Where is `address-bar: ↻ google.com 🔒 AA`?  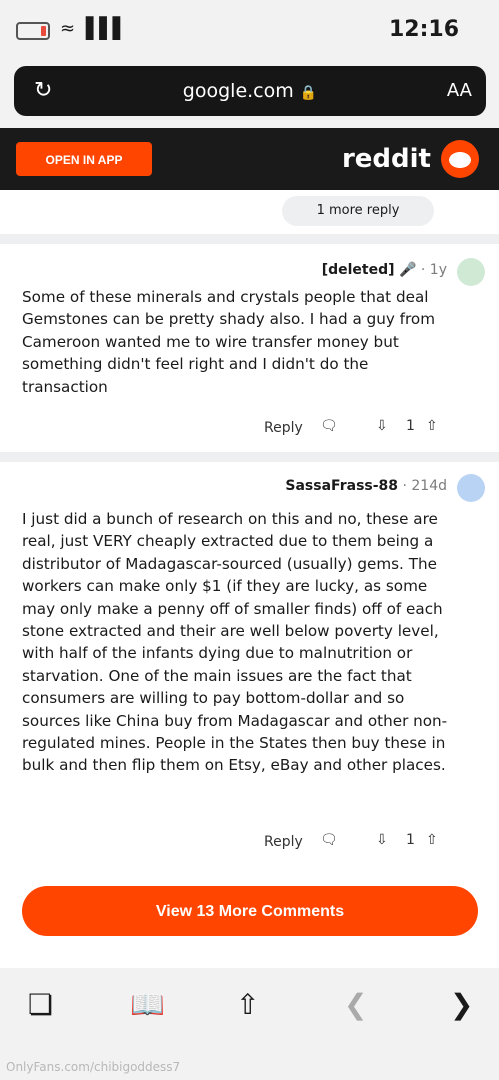
address-bar: ↻ google.com 🔒 AA is located at coordinates (250, 91).